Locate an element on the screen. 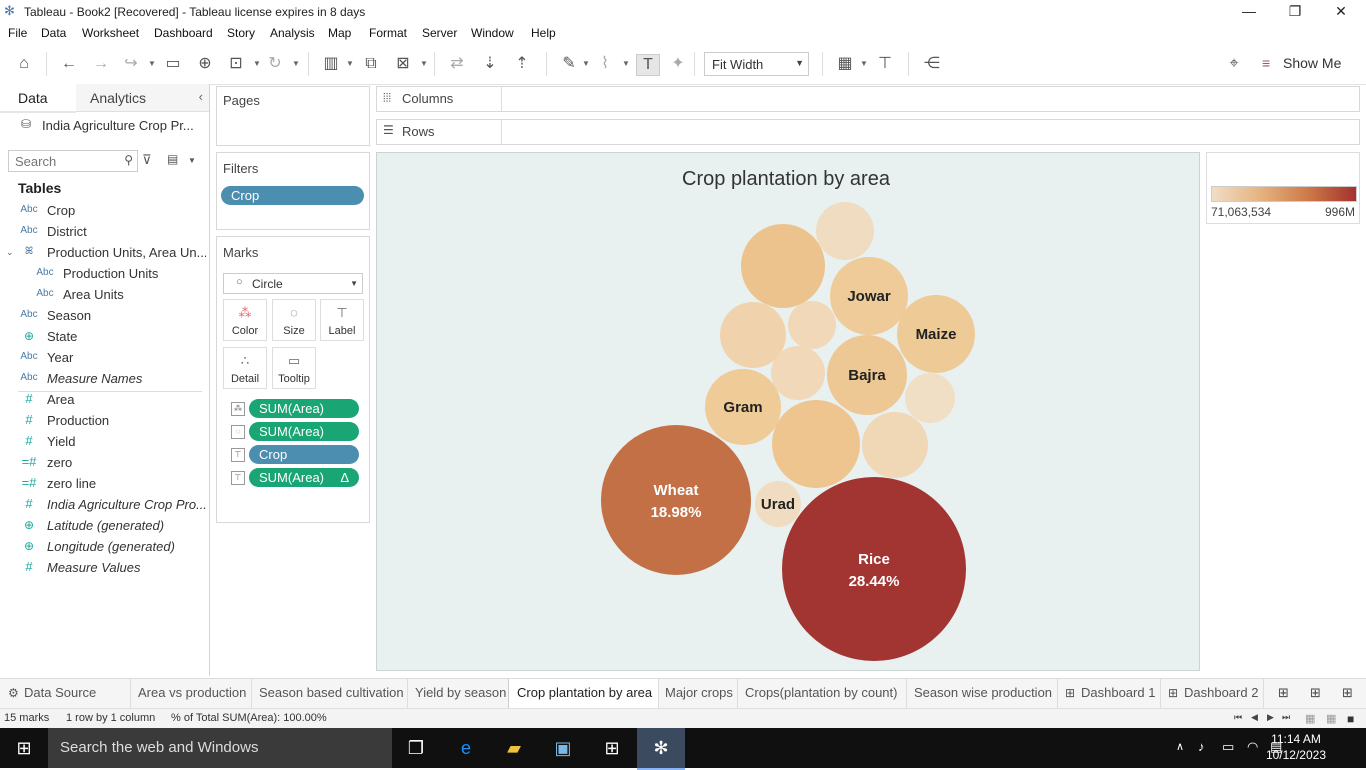 The width and height of the screenshot is (1366, 770). tableau-taskbar-button: ✻ is located at coordinates (661, 749).